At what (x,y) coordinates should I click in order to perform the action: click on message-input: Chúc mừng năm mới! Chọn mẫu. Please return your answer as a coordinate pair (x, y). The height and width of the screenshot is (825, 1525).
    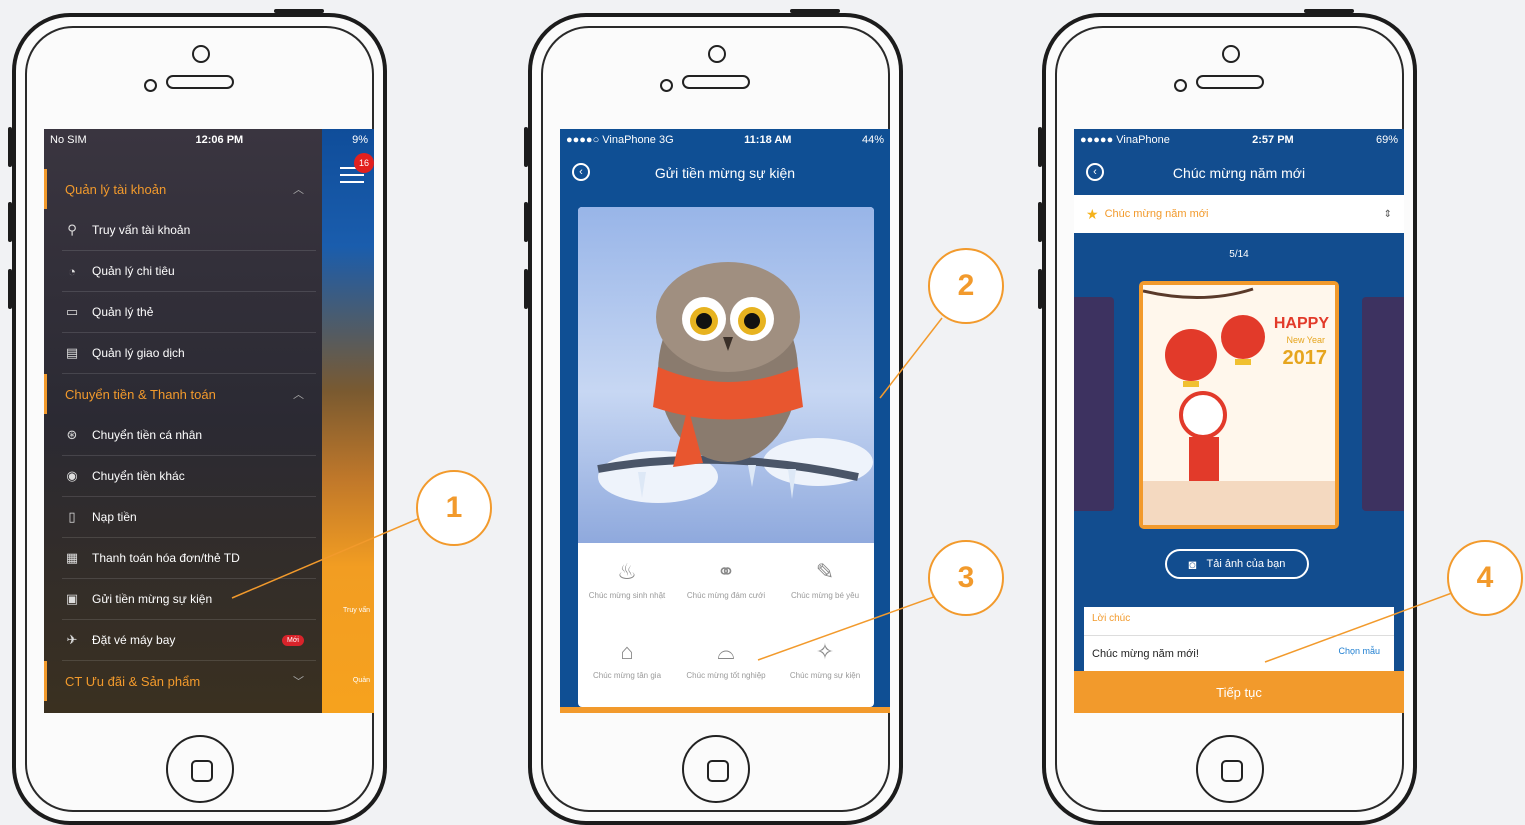
    Looking at the image, I should click on (1239, 654).